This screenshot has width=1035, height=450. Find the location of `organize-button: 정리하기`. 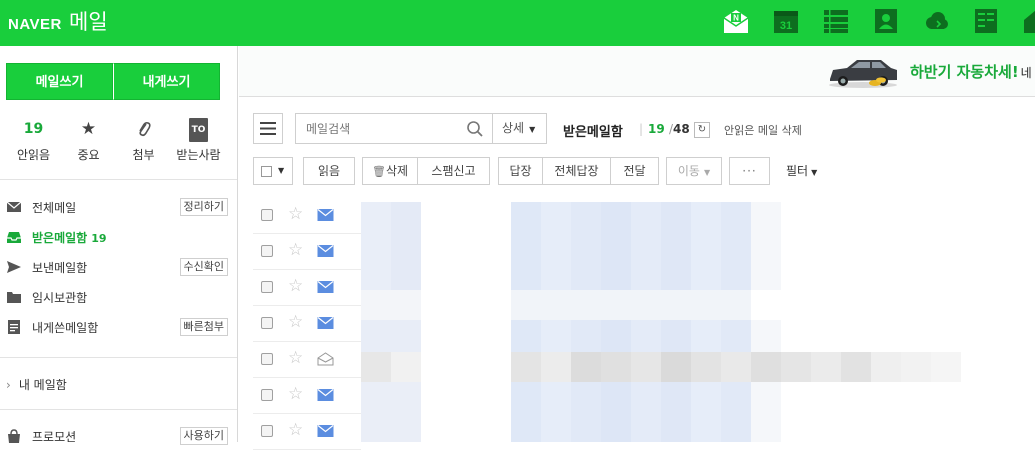

organize-button: 정리하기 is located at coordinates (203, 207).